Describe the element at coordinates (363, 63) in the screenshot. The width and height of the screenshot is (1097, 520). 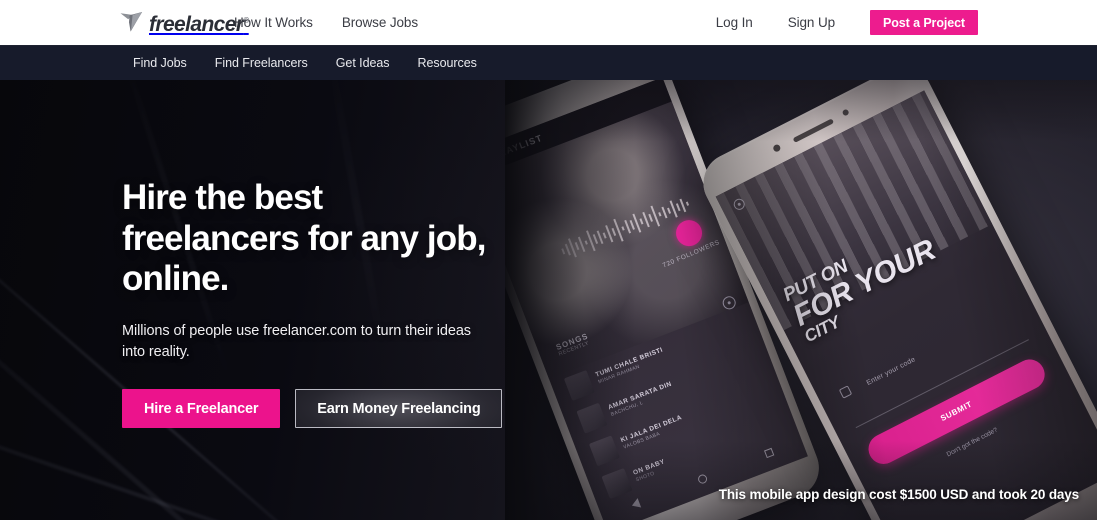
I see `subnav-item-get-ideas: Get Ideas` at that location.